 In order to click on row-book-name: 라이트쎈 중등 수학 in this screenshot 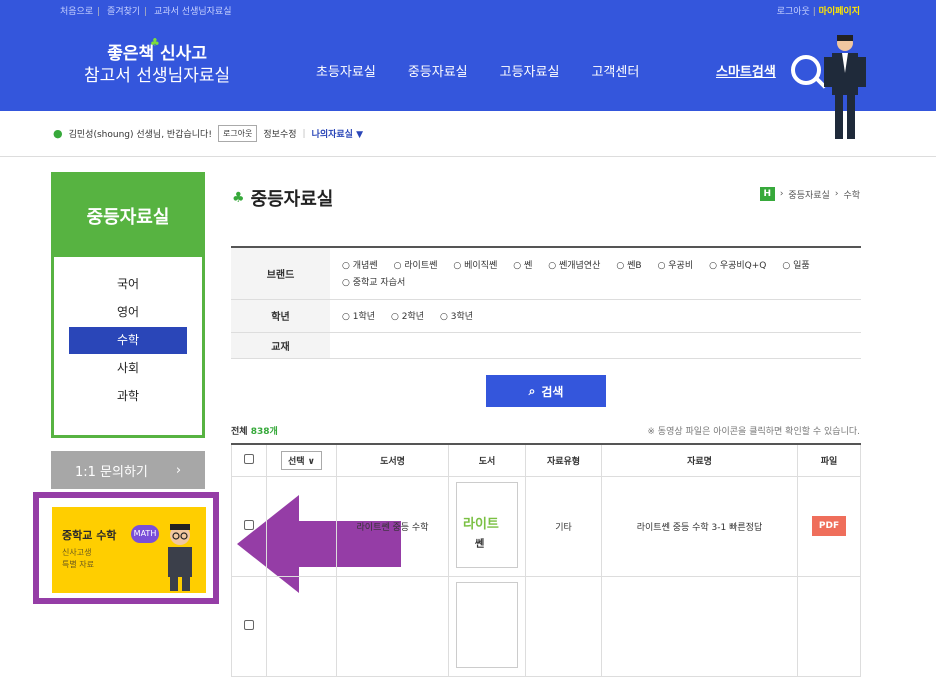, I will do `click(392, 526)`.